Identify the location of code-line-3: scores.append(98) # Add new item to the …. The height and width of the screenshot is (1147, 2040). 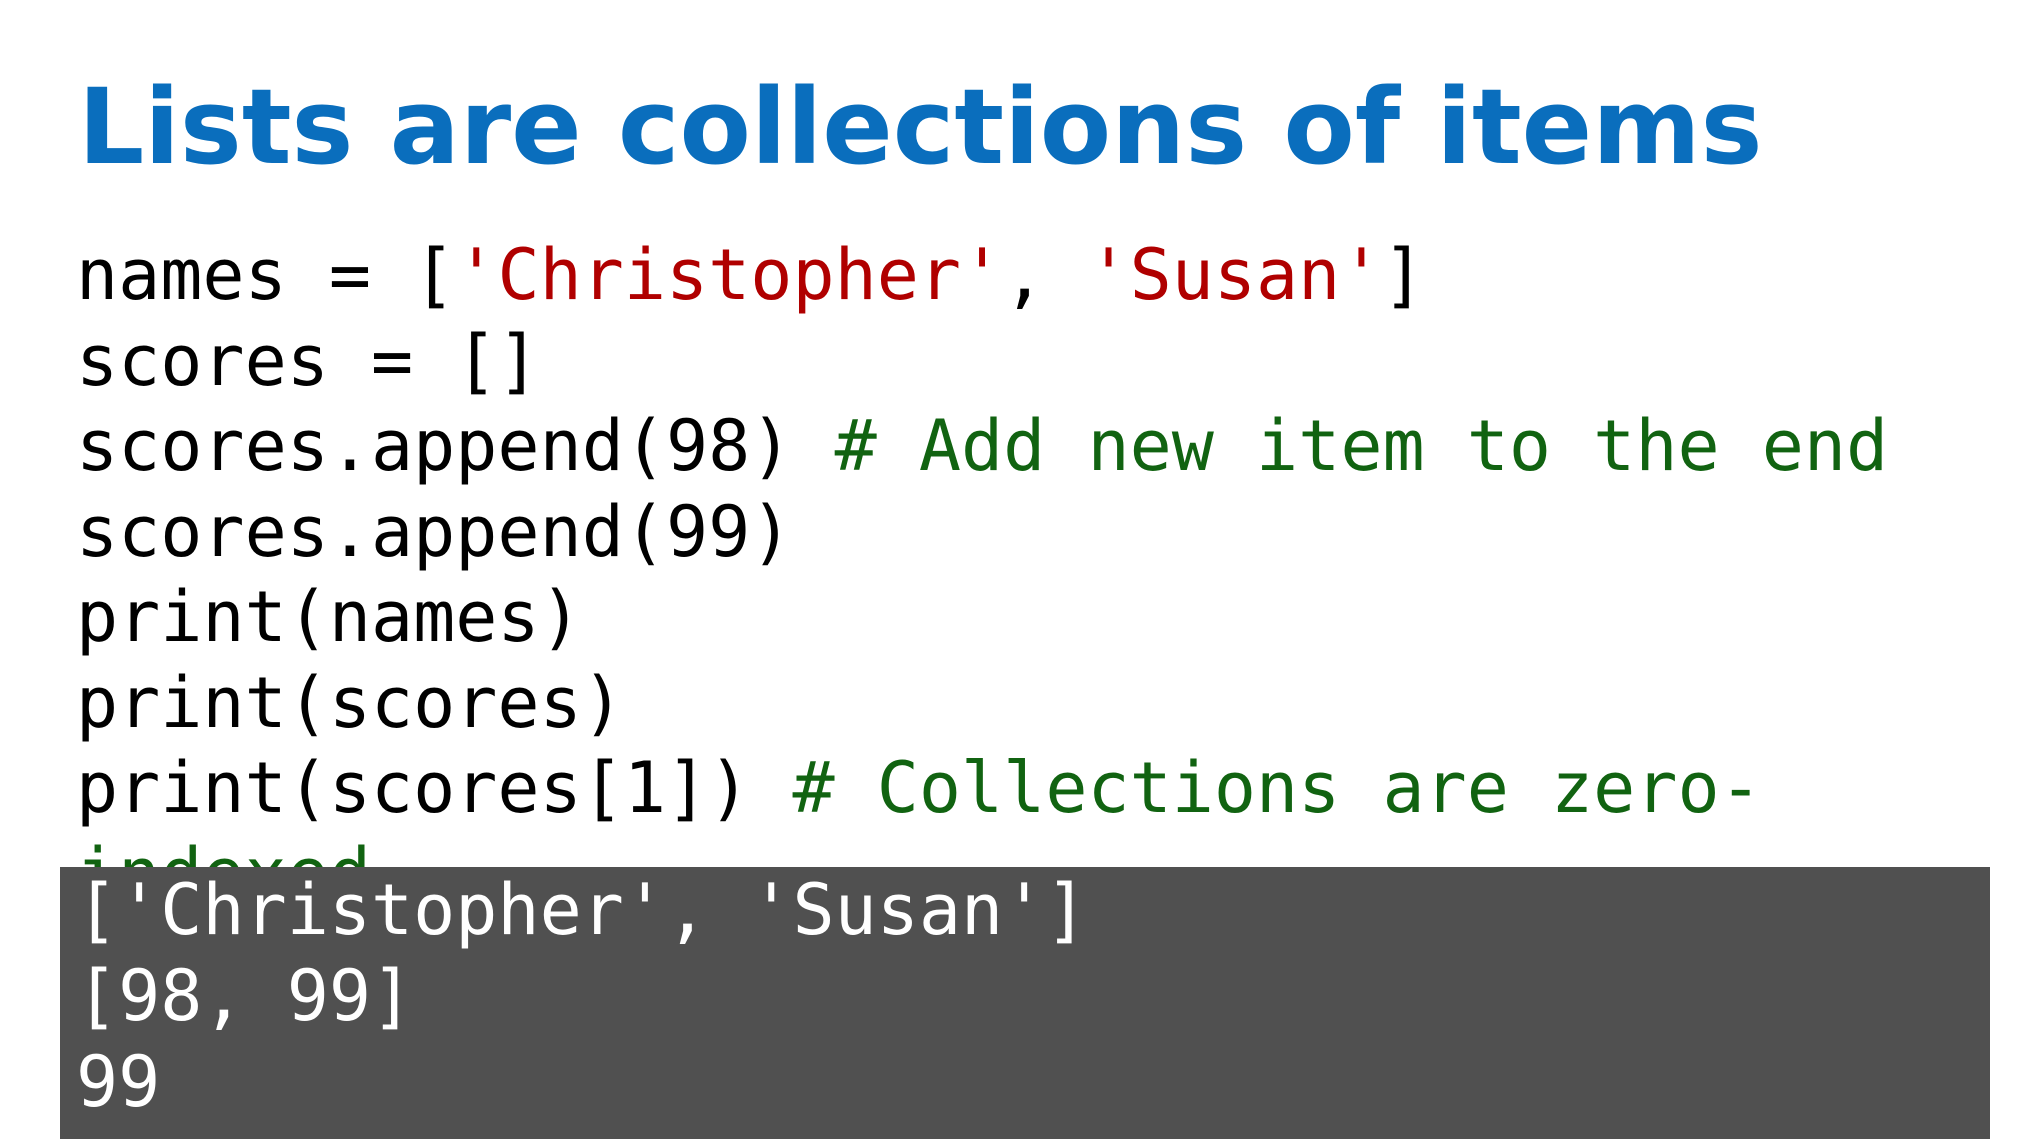
(1016, 447).